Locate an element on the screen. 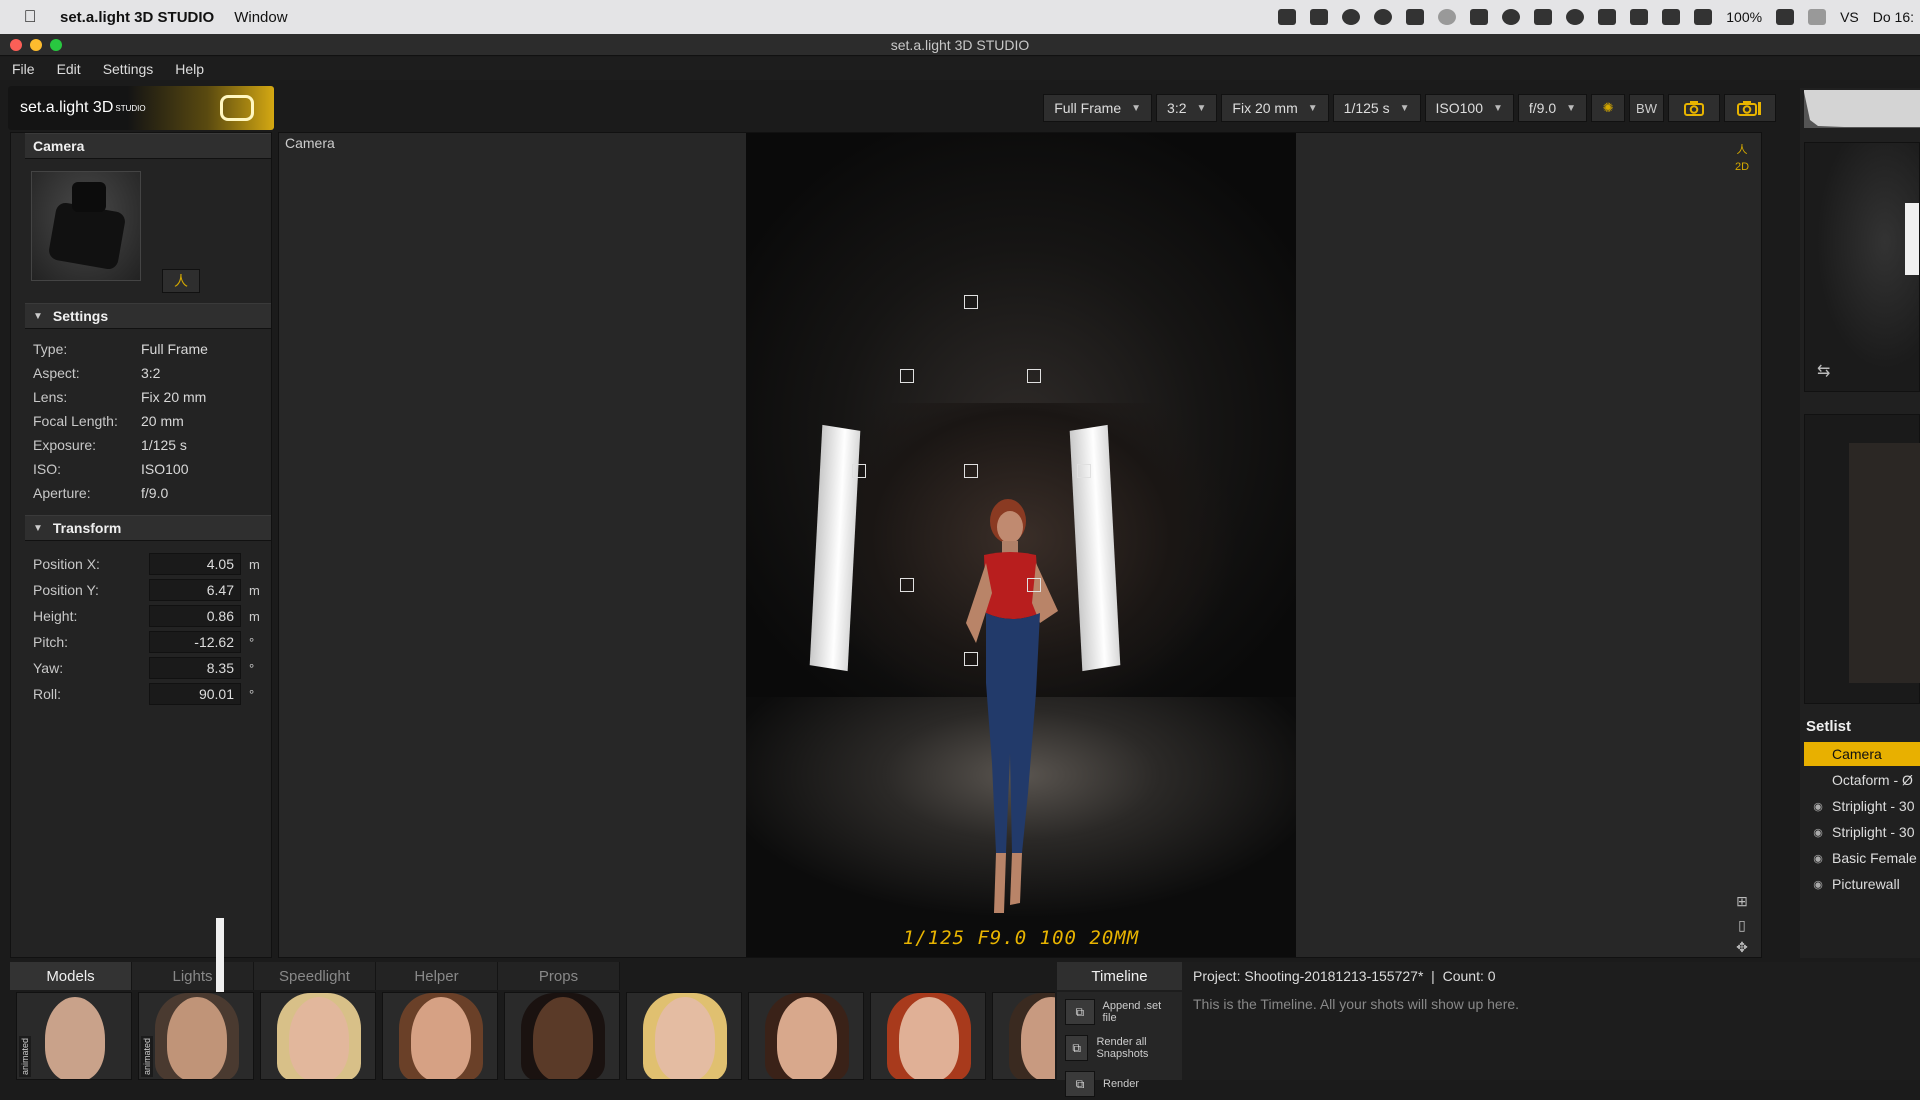 The image size is (1920, 1100). setlist-item-picturewall: ◉ Picturewall is located at coordinates (1862, 884).